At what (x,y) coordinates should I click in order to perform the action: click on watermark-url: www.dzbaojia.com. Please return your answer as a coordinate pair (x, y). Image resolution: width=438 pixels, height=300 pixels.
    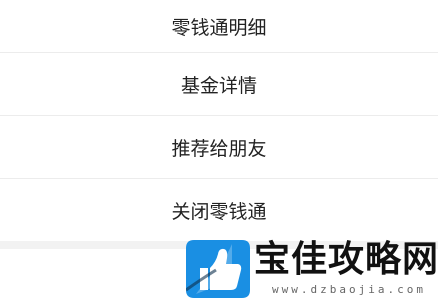
    Looking at the image, I should click on (349, 289).